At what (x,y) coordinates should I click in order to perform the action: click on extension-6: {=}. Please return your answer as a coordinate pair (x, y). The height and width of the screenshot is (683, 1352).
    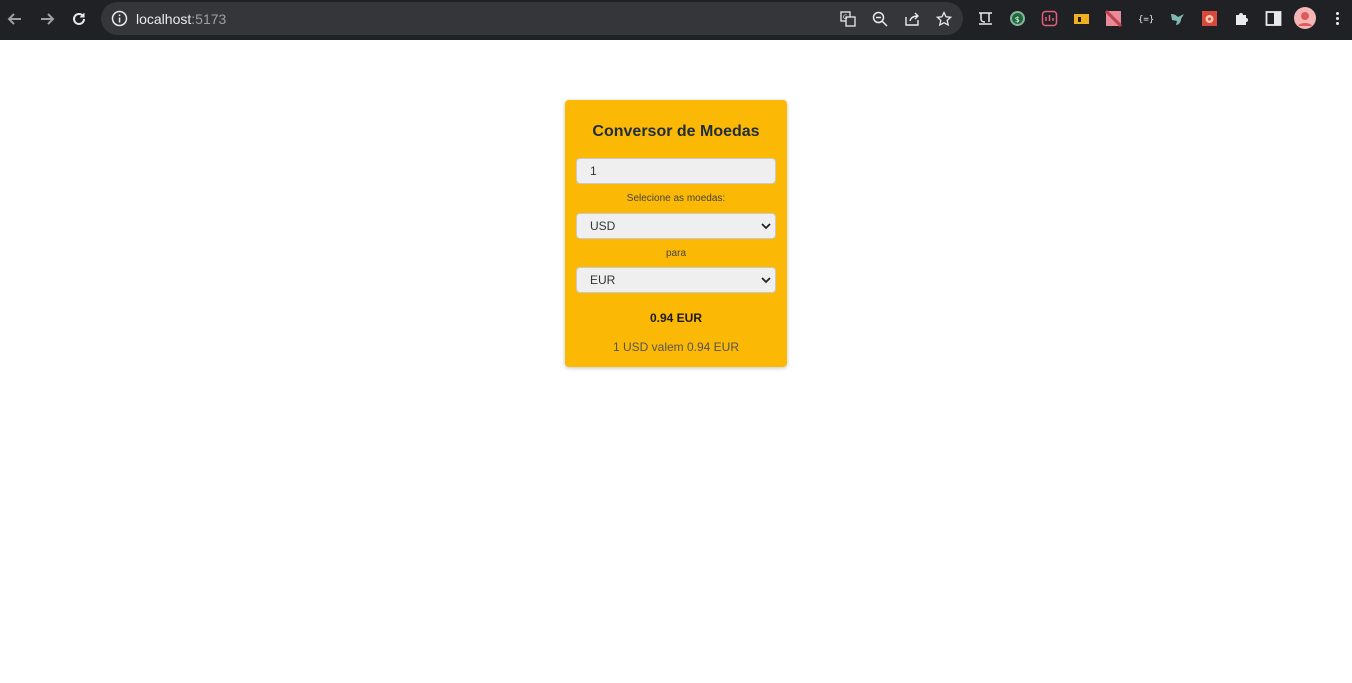
    Looking at the image, I should click on (1145, 18).